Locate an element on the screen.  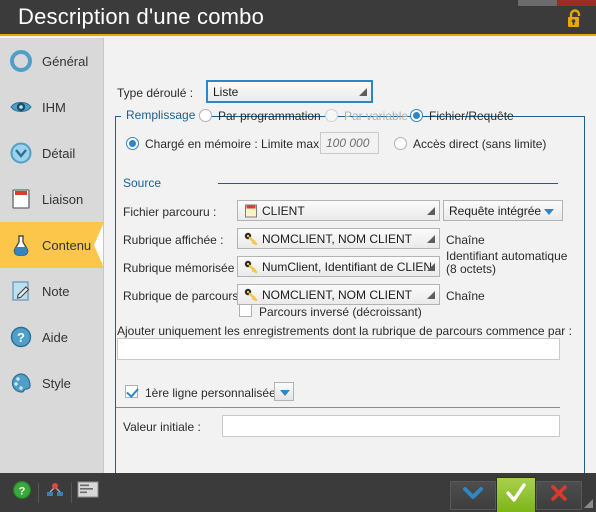
requete-integree-combo: Requête intégrée is located at coordinates (503, 210).